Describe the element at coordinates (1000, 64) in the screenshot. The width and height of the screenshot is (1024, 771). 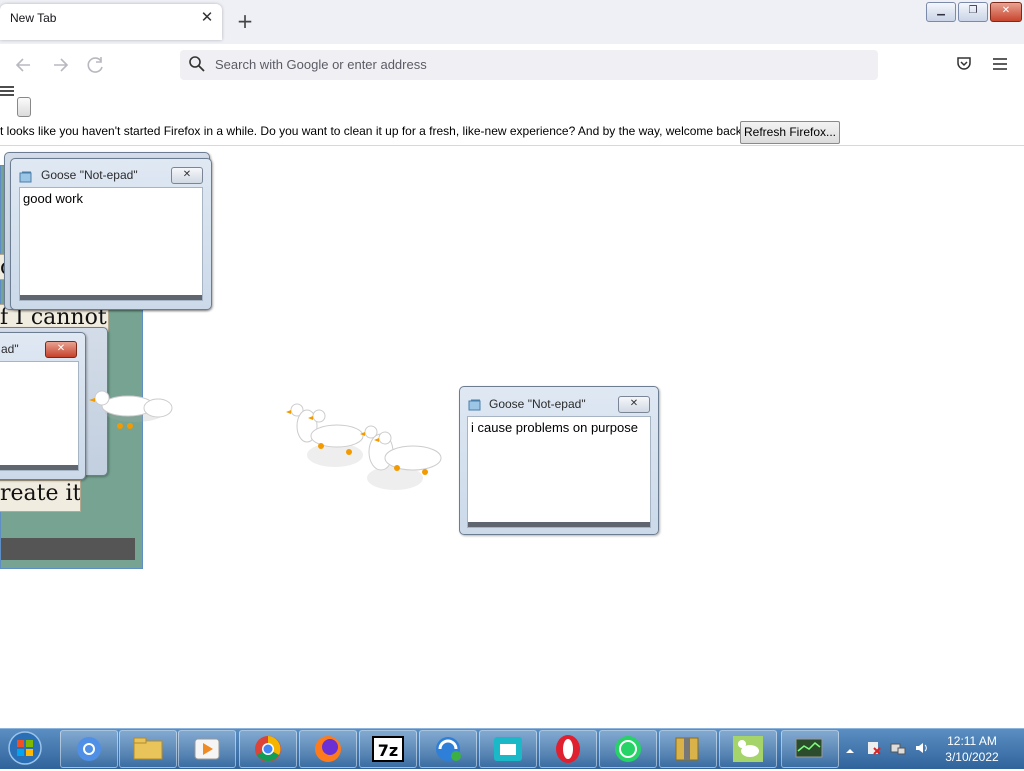
I see `hamburger-menu-icon` at that location.